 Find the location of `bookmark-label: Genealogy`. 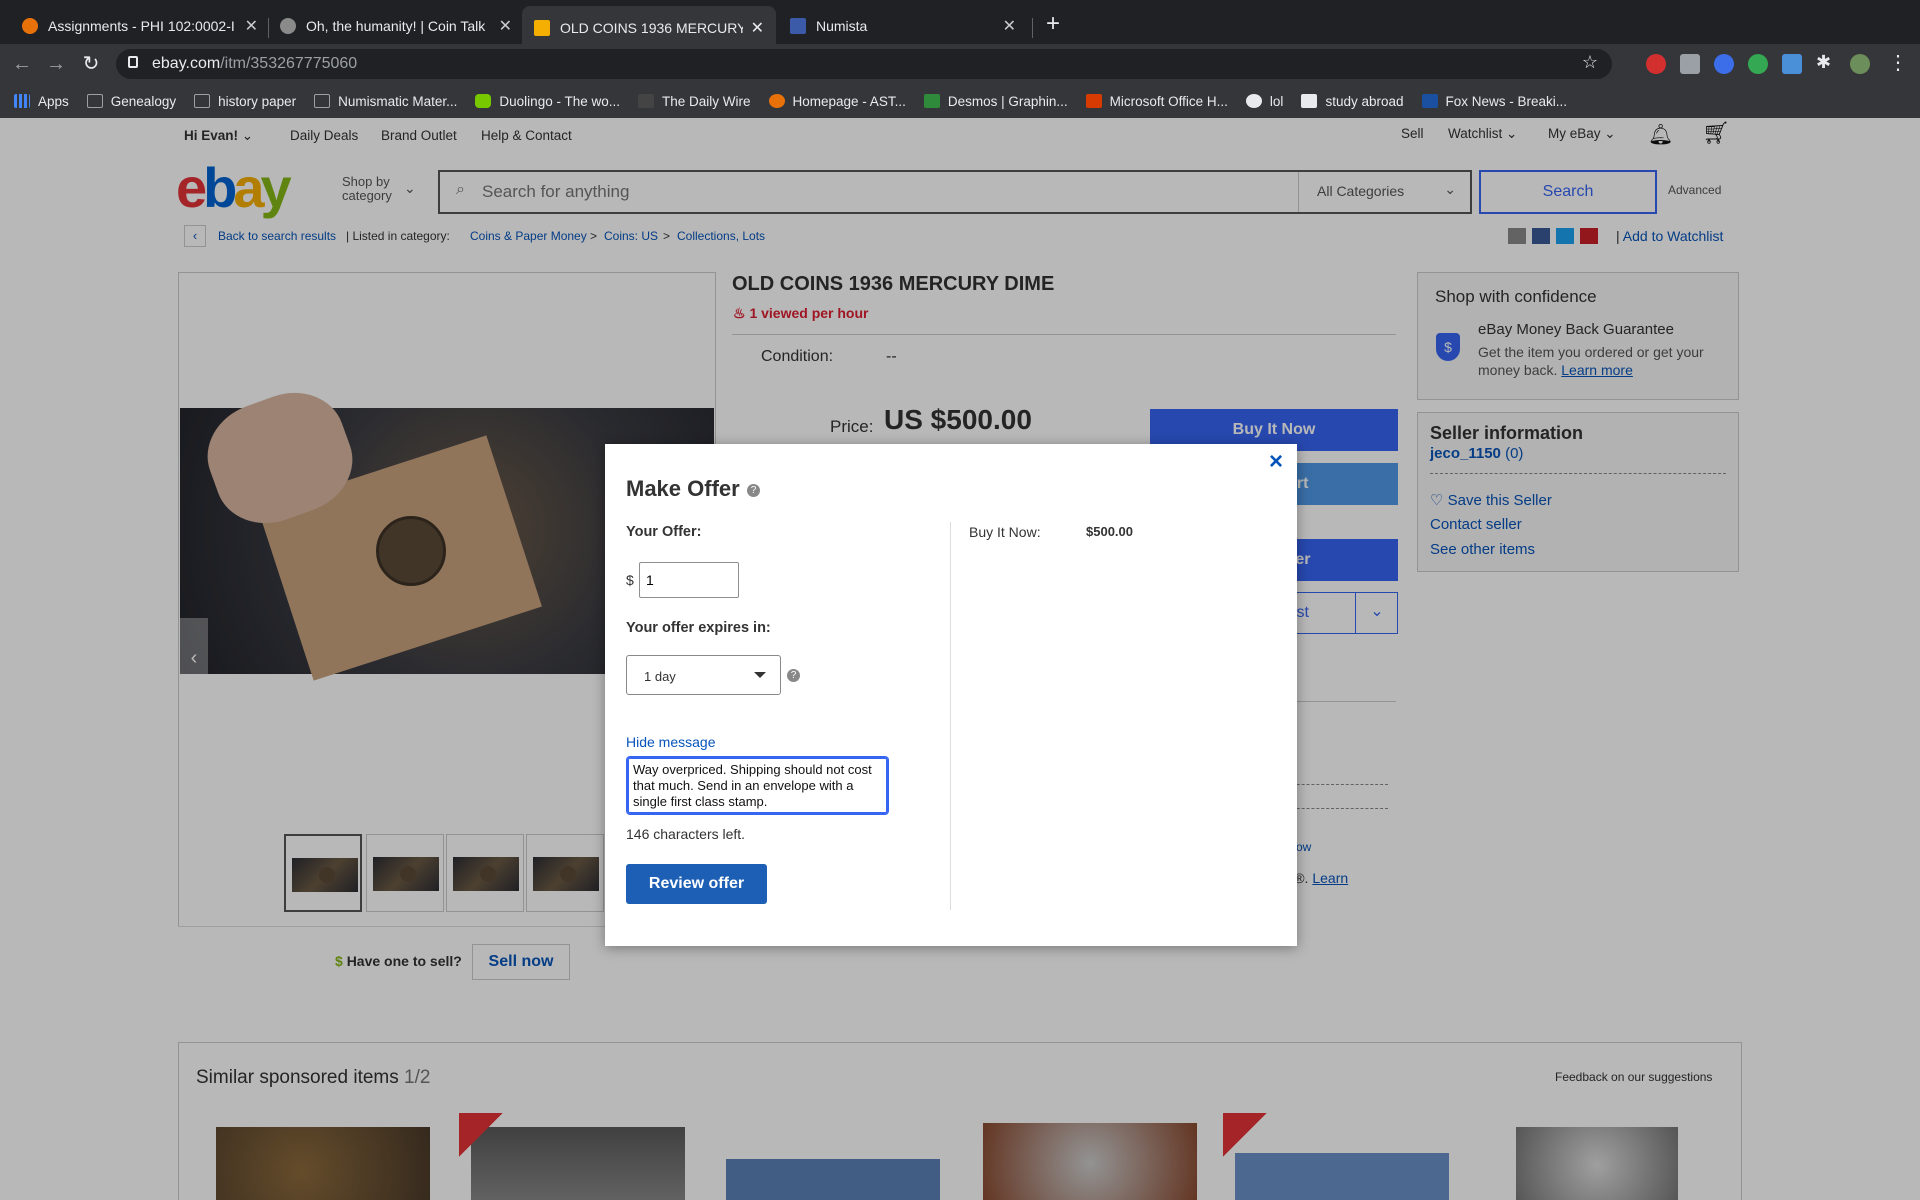

bookmark-label: Genealogy is located at coordinates (143, 101).